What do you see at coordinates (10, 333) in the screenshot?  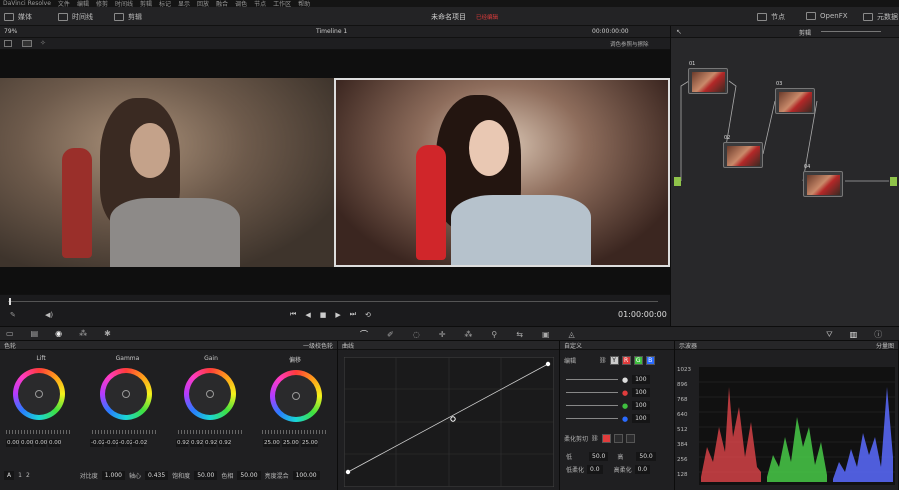 I see `camera-raw-icon: ▭` at bounding box center [10, 333].